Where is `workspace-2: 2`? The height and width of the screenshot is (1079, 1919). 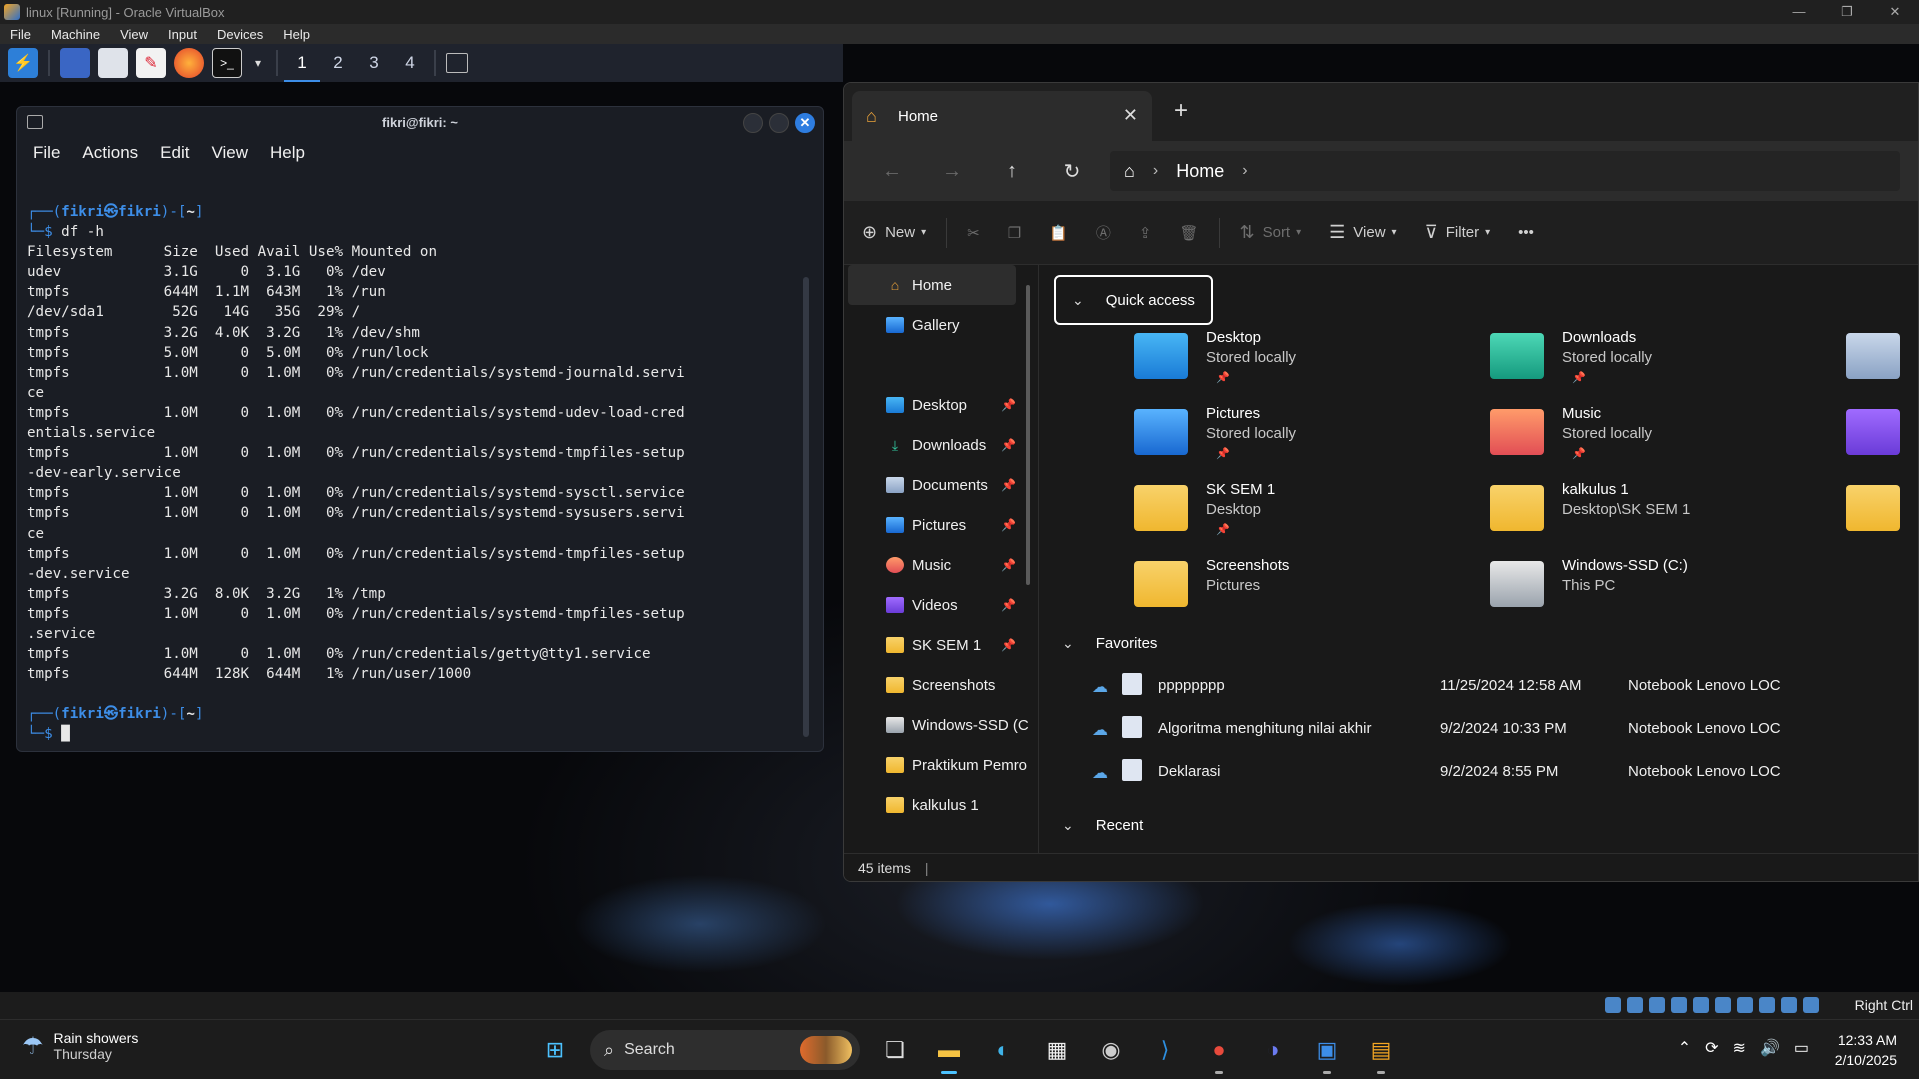 workspace-2: 2 is located at coordinates (338, 63).